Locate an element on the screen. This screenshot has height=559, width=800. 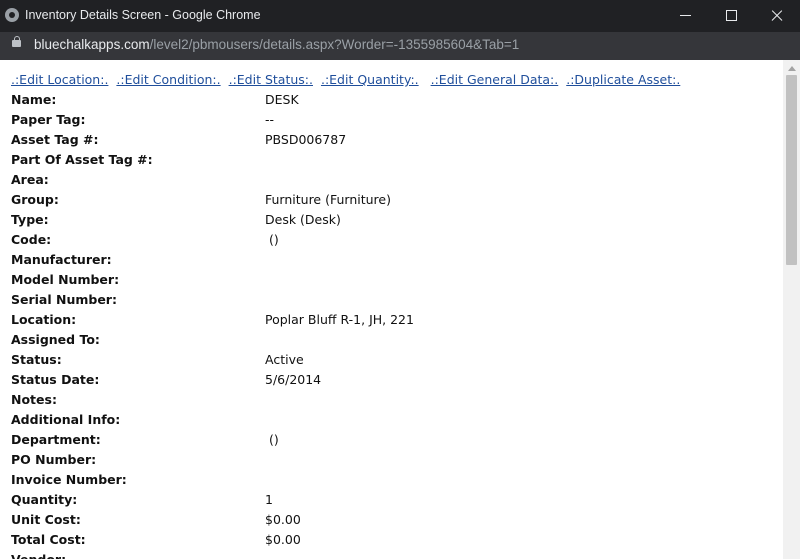
vertical-scrollbar is located at coordinates (791, 309).